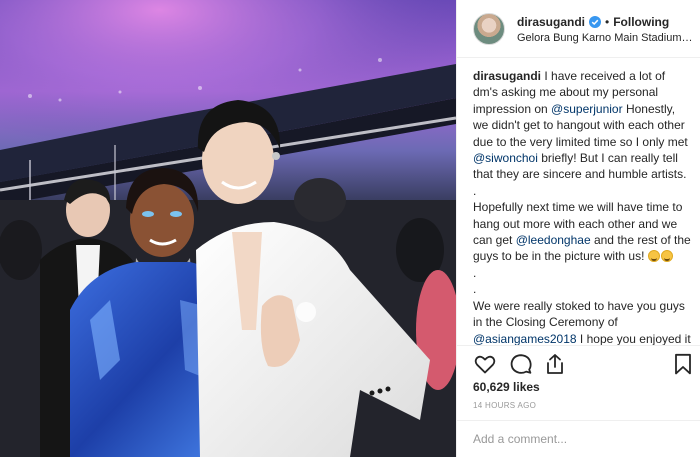  I want to click on comment-icon, so click(521, 364).